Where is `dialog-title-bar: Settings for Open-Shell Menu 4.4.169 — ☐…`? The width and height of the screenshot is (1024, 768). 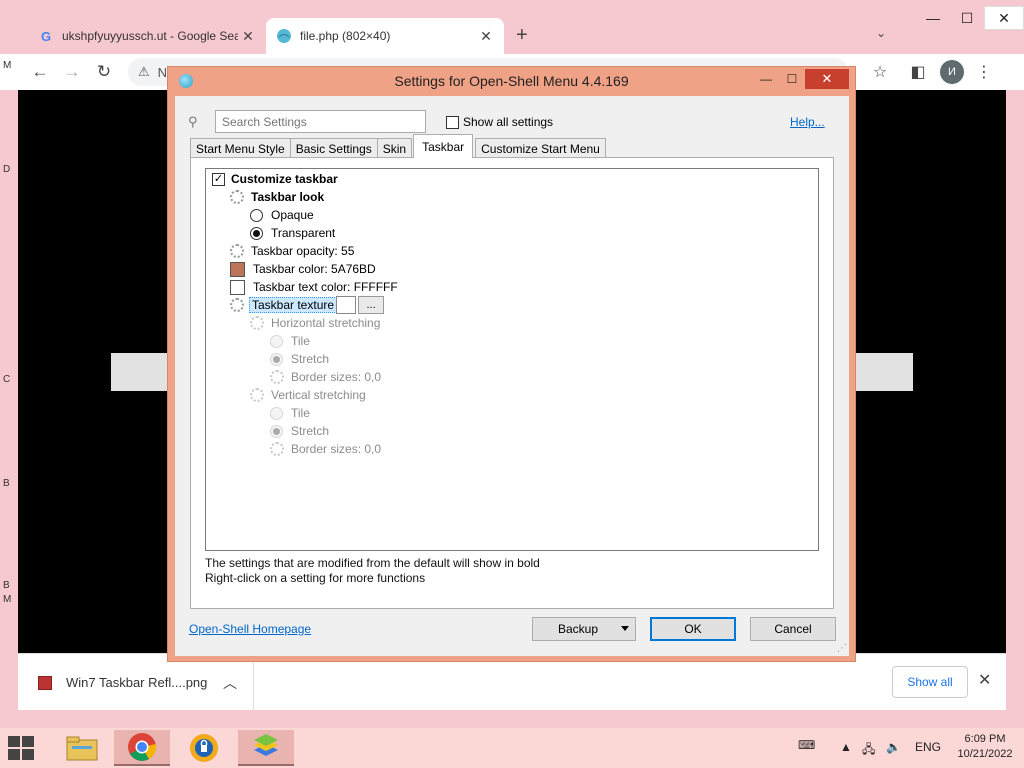
dialog-title-bar: Settings for Open-Shell Menu 4.4.169 — ☐… is located at coordinates (511, 81).